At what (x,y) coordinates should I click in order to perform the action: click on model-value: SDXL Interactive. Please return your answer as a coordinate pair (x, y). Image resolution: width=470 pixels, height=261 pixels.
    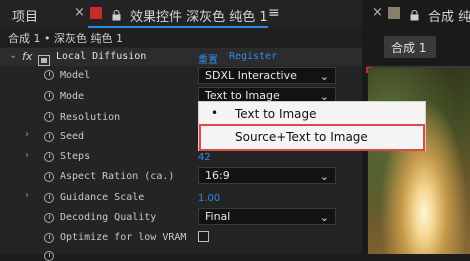
    Looking at the image, I should click on (251, 75).